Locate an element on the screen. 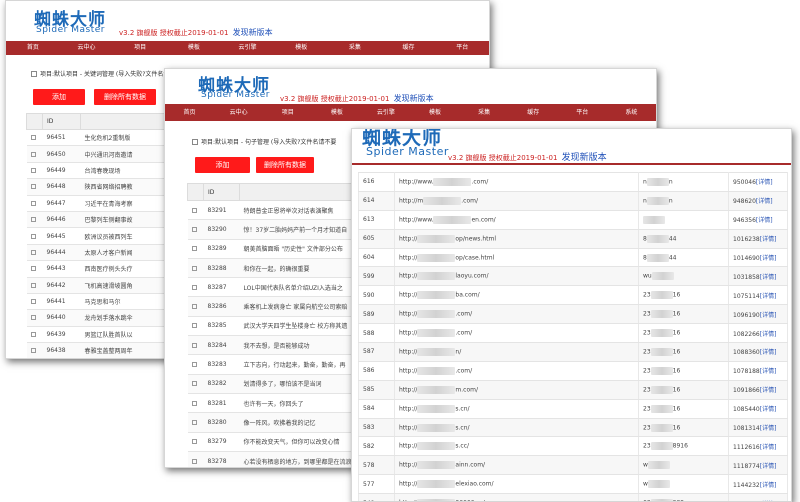  table-row: 616 http://www. .com/n n 950046[详情] is located at coordinates (573, 182).